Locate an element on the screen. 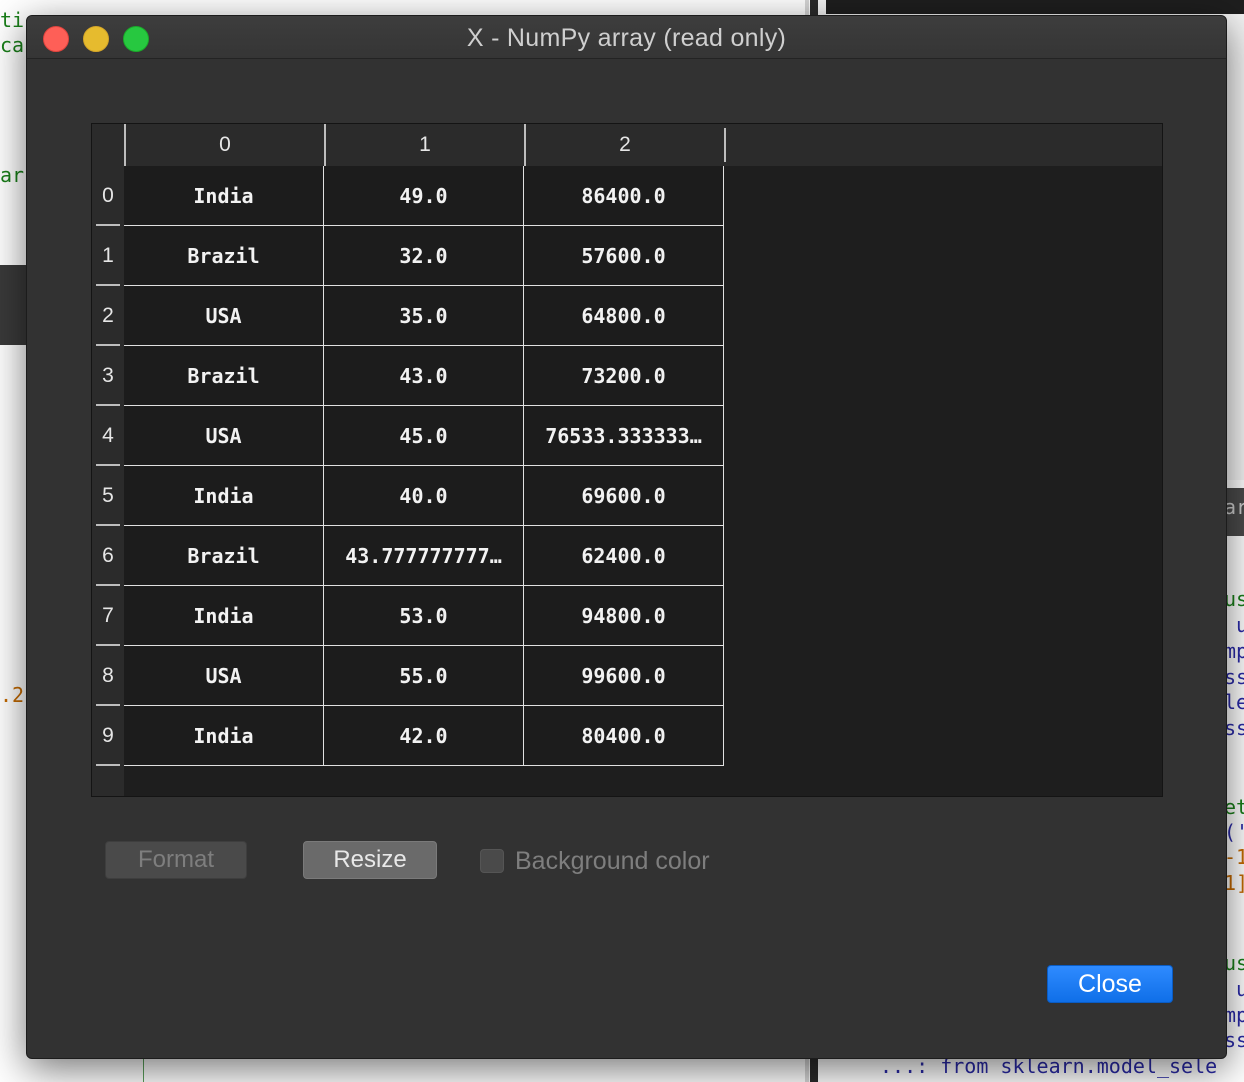 The width and height of the screenshot is (1244, 1082). background-code-line: le is located at coordinates (1234, 702).